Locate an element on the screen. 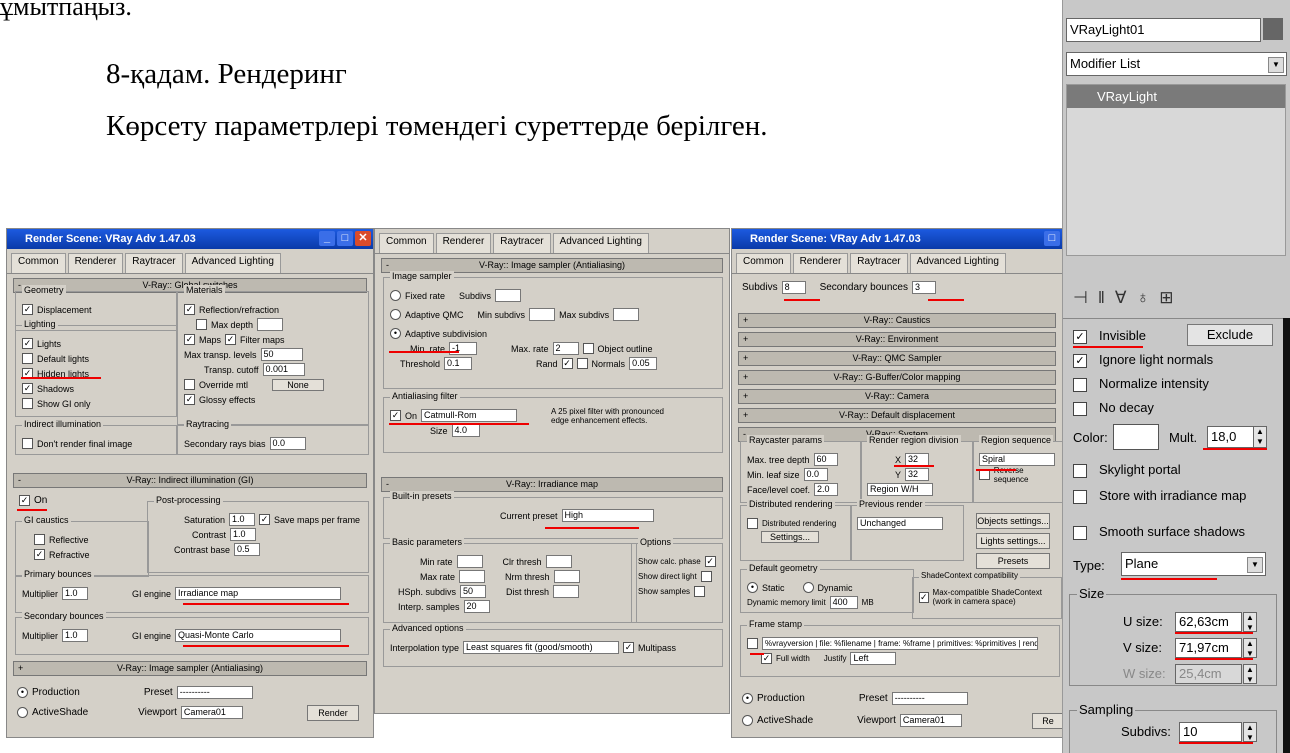 Image resolution: width=1290 pixels, height=753 pixels. normals-checkbox is located at coordinates (582, 363).